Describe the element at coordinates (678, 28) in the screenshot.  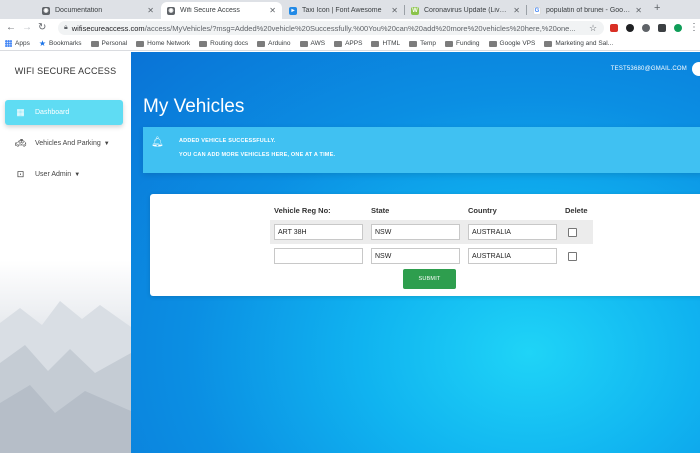
I see `profile-icon` at that location.